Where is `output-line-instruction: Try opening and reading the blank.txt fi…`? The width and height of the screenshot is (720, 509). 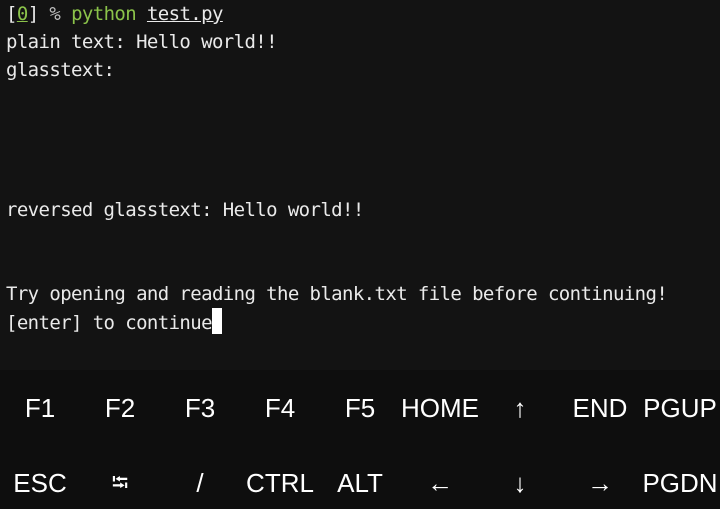 output-line-instruction: Try opening and reading the blank.txt fi… is located at coordinates (337, 294).